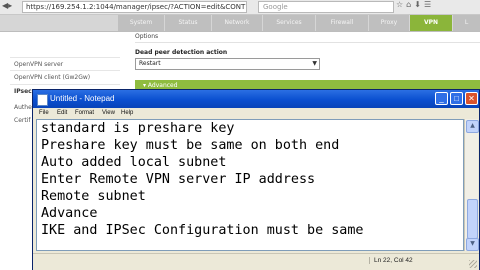 The width and height of the screenshot is (480, 270). Describe the element at coordinates (108, 113) in the screenshot. I see `menu-view: View` at that location.